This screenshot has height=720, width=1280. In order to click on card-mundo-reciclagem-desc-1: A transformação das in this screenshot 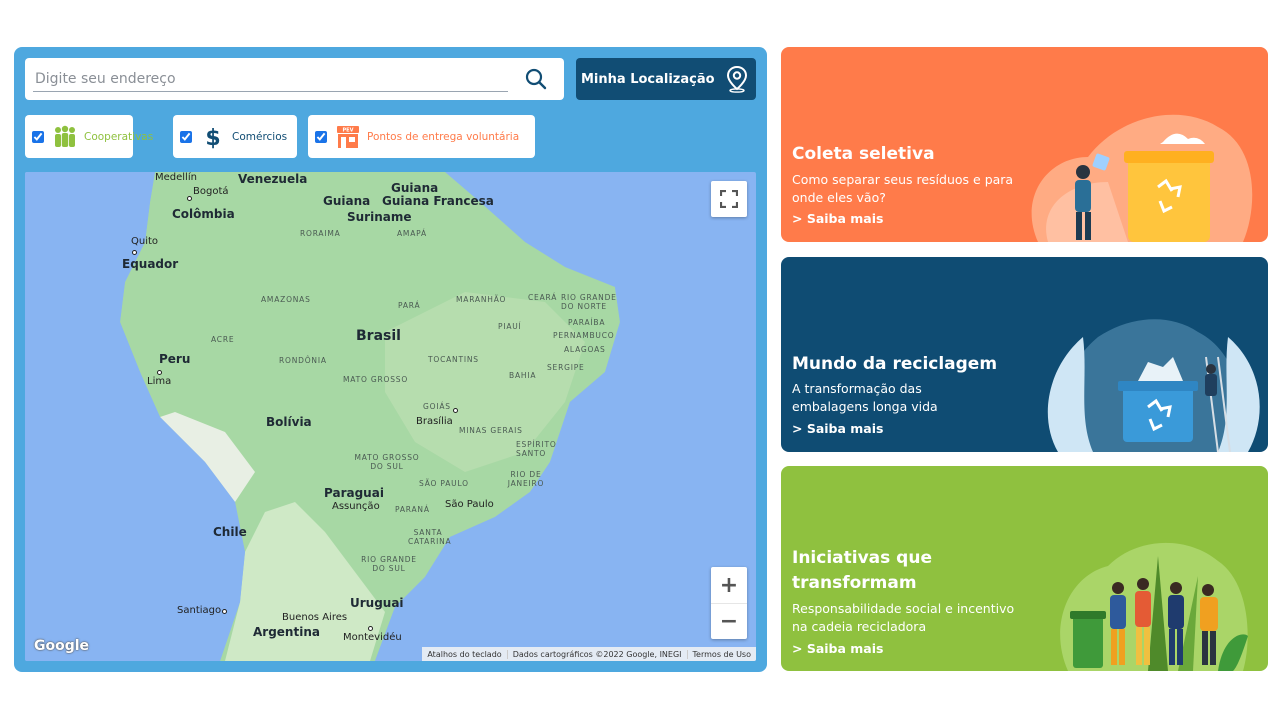, I will do `click(857, 388)`.